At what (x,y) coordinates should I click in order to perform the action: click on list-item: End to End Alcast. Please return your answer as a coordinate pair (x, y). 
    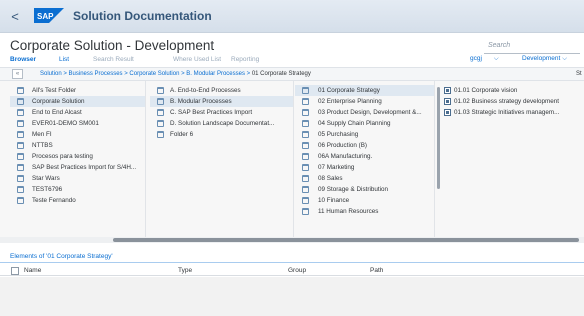
    Looking at the image, I should click on (77, 112).